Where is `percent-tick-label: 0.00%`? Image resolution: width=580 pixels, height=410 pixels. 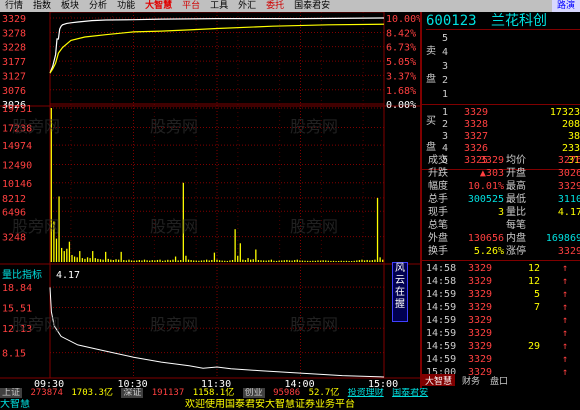 percent-tick-label: 0.00% is located at coordinates (401, 105).